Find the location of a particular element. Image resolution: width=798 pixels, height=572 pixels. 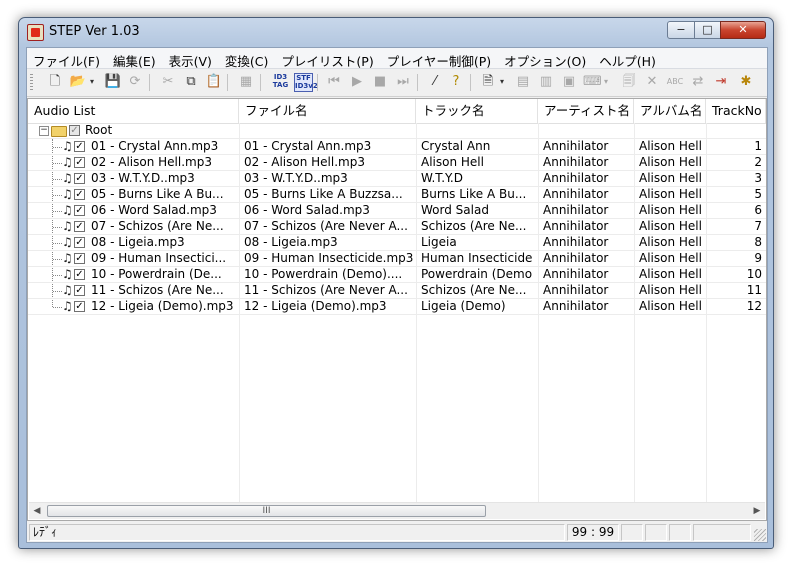

toolbar-grip is located at coordinates (31, 82).